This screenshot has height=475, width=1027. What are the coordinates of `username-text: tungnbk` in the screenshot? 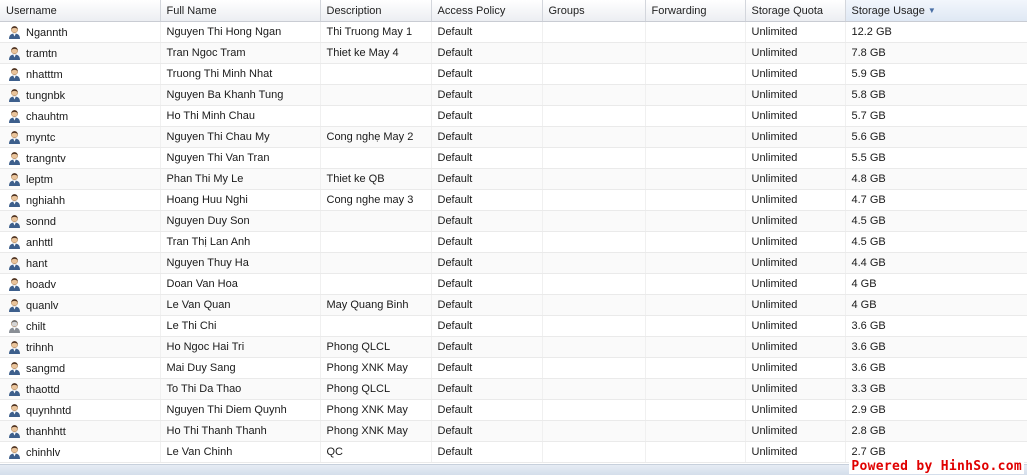 It's located at (46, 96).